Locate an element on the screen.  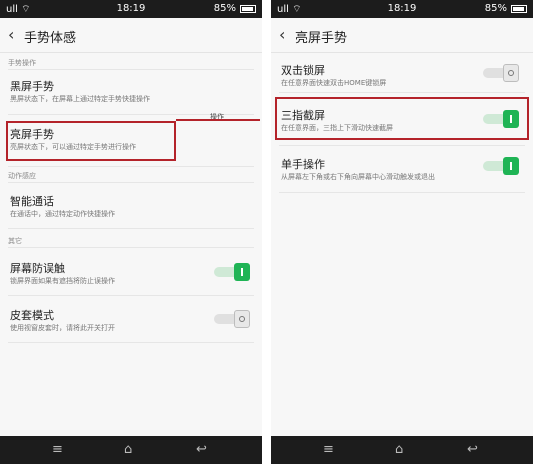
three-finger-screenshot-toggle is located at coordinates (501, 119).